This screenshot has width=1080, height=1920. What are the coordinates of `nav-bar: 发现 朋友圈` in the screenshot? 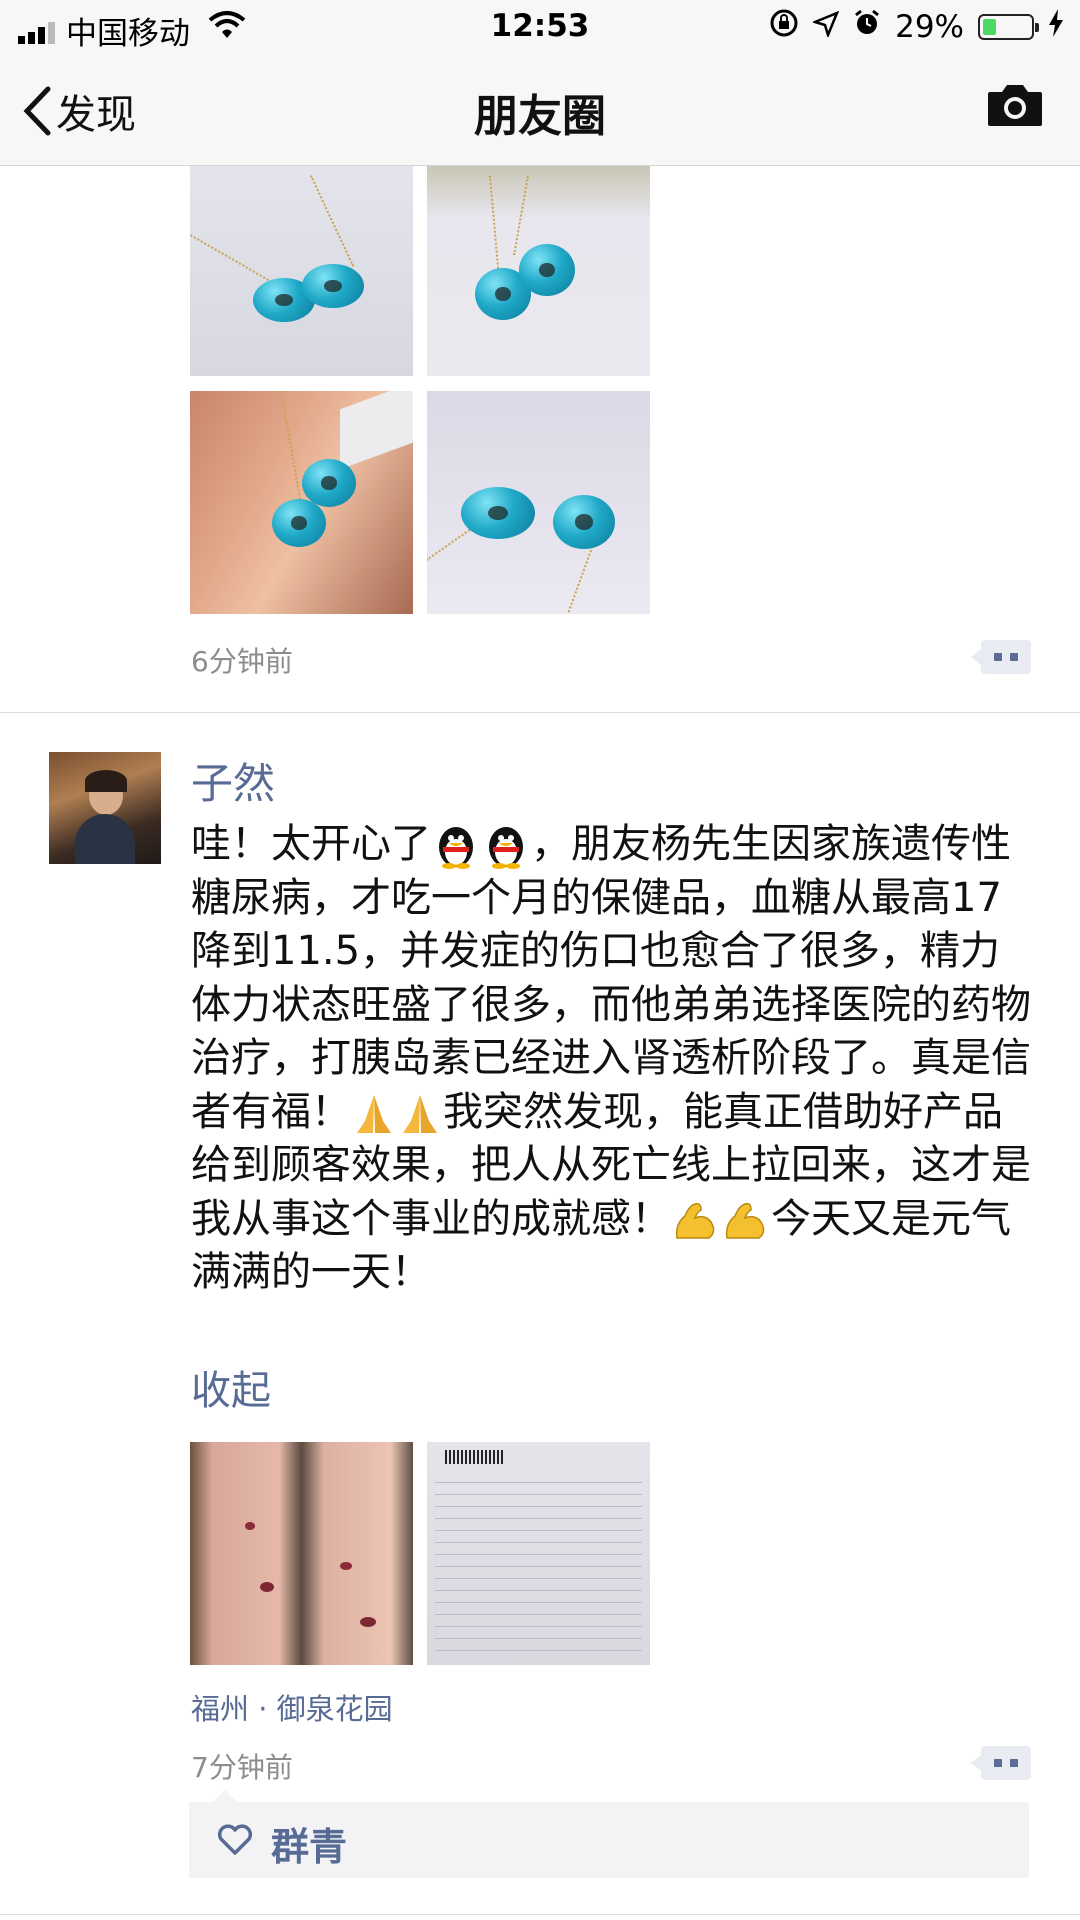 It's located at (540, 109).